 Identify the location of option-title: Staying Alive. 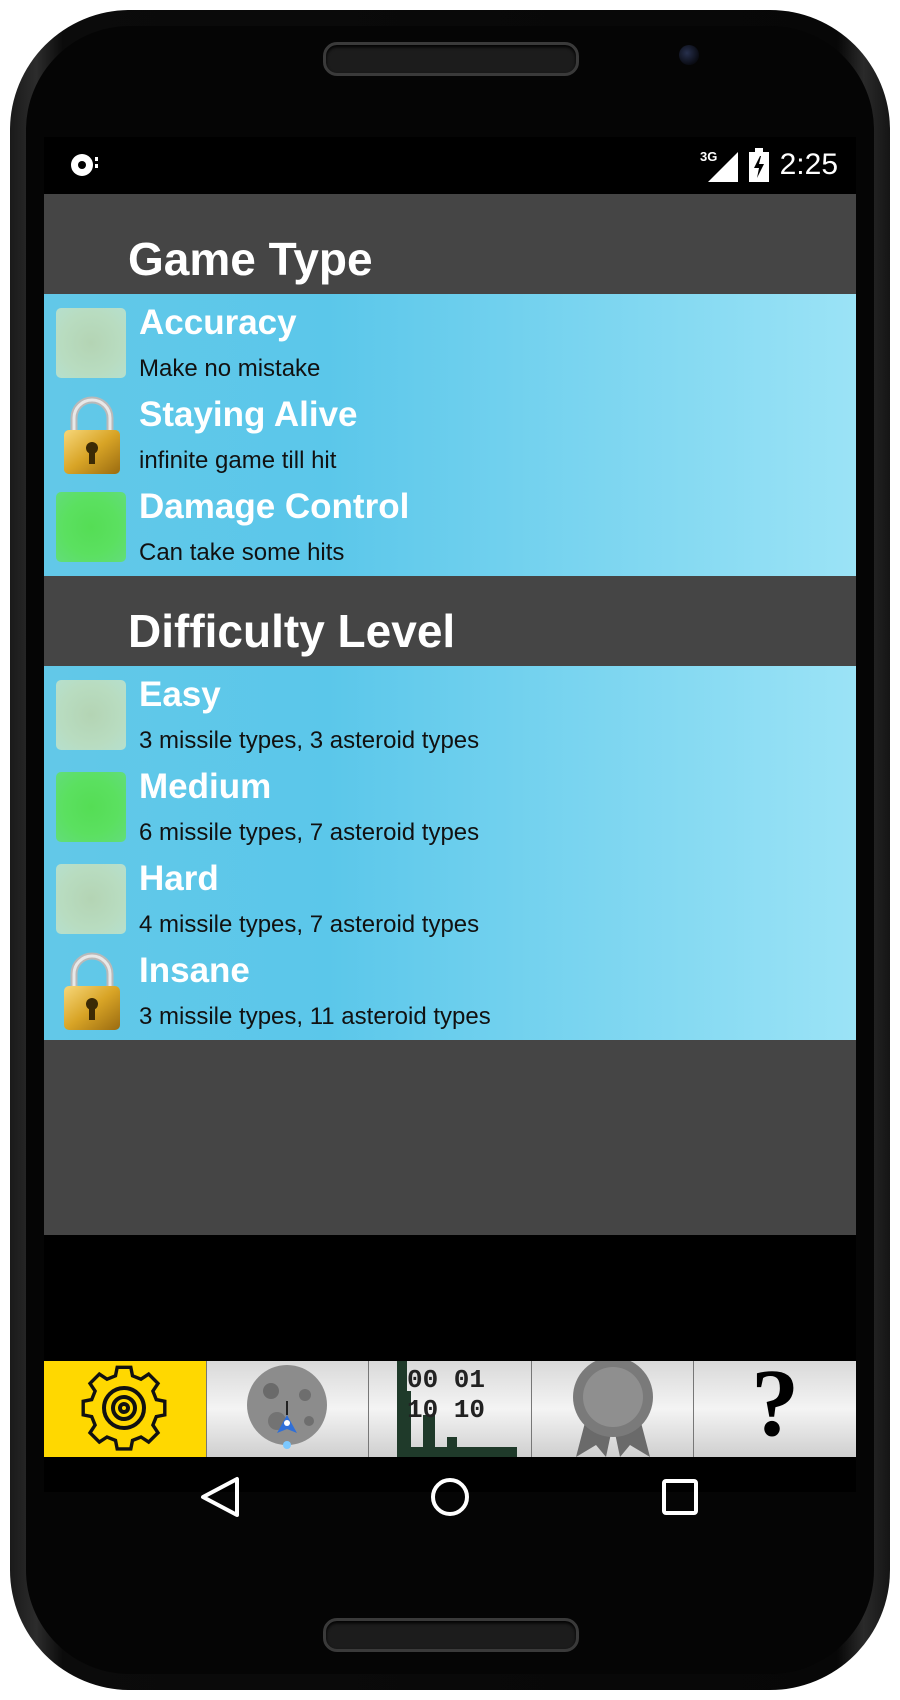
(248, 414).